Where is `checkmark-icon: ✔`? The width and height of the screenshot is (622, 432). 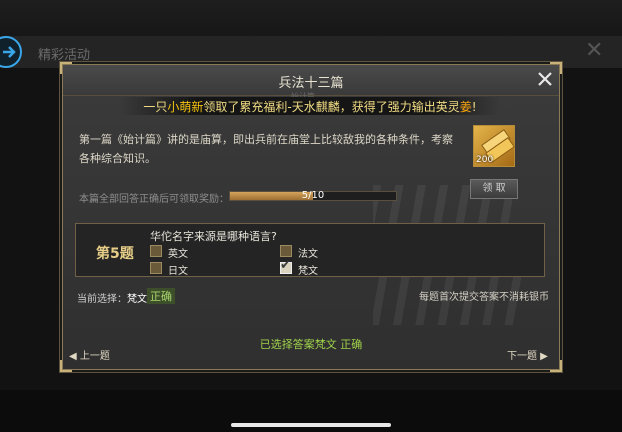
checkmark-icon: ✔ is located at coordinates (285, 265).